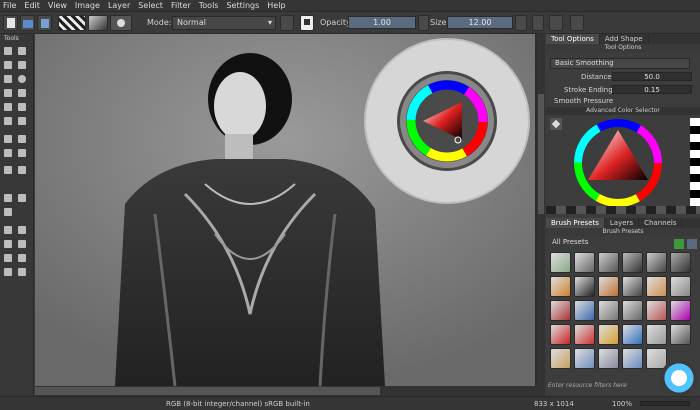 This screenshot has width=700, height=410. What do you see at coordinates (209, 5) in the screenshot?
I see `menu-tools: Tools` at bounding box center [209, 5].